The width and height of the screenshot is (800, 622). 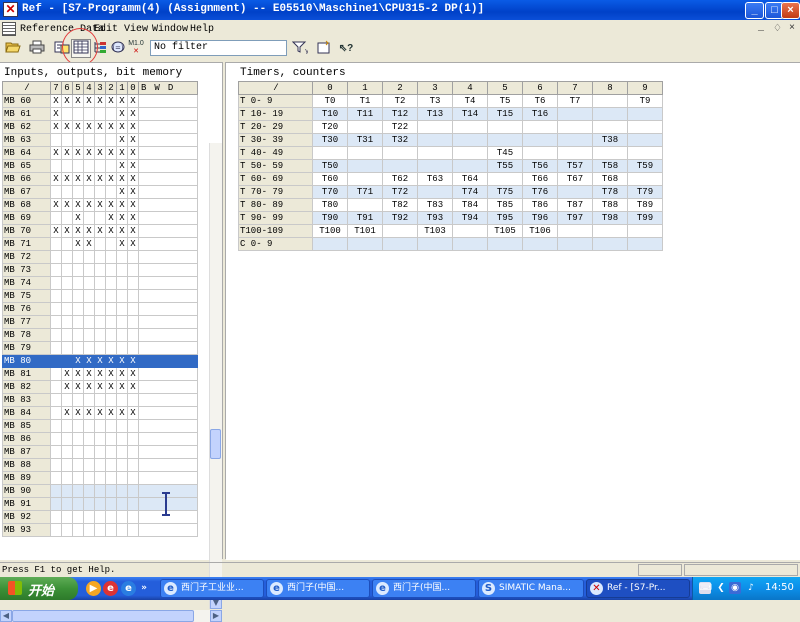 I want to click on timer-cell: T94, so click(x=470, y=218).